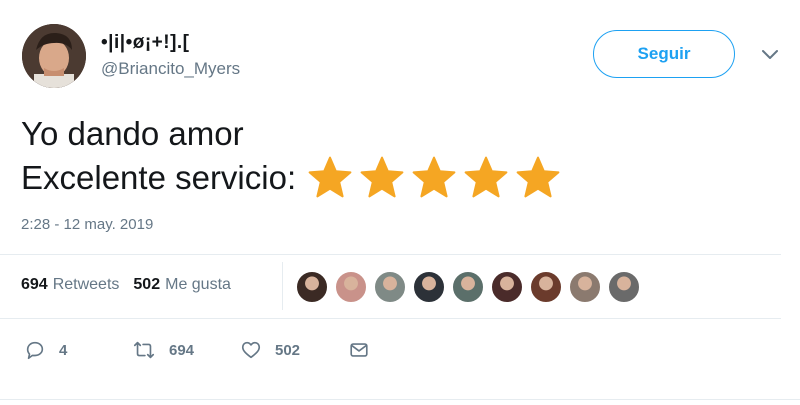 The image size is (800, 405). I want to click on avatar, so click(54, 56).